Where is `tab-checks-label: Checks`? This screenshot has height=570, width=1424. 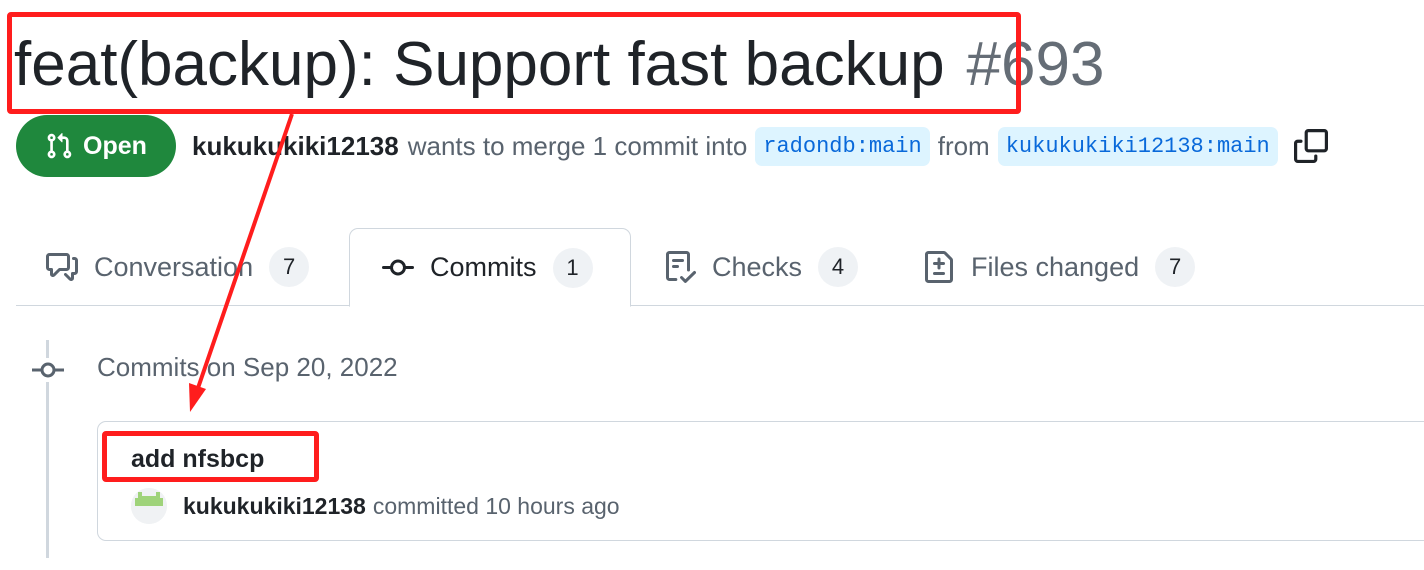 tab-checks-label: Checks is located at coordinates (757, 266).